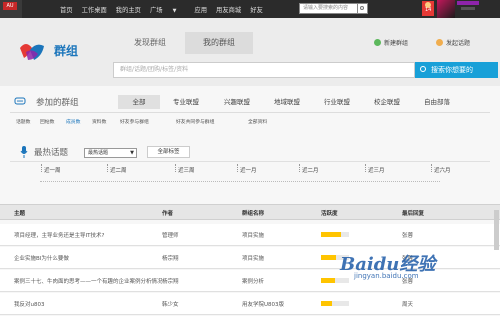 The width and height of the screenshot is (500, 316). Describe the element at coordinates (407, 304) in the screenshot. I see `row-last-reply: 周天` at that location.